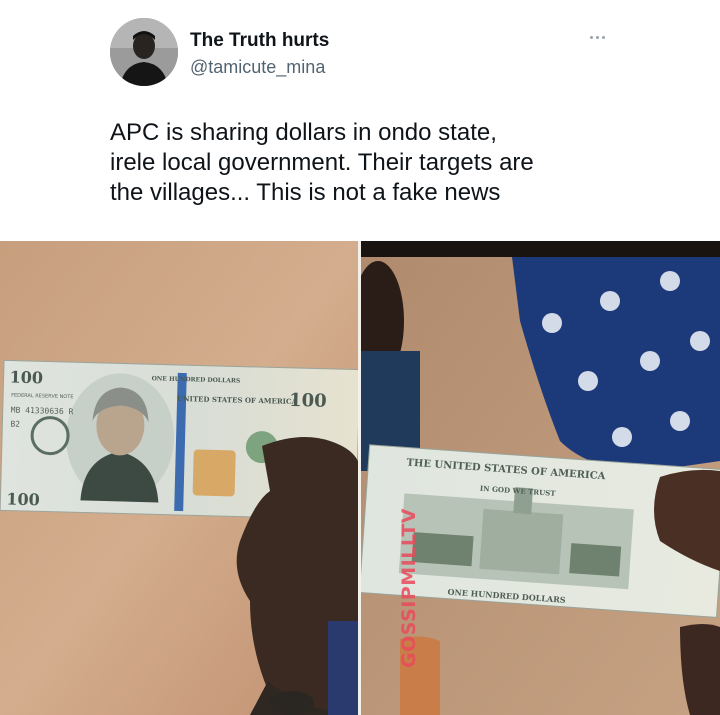 This screenshot has width=720, height=715. I want to click on author-names: The Truth hurts @tamicute_mina, so click(259, 54).